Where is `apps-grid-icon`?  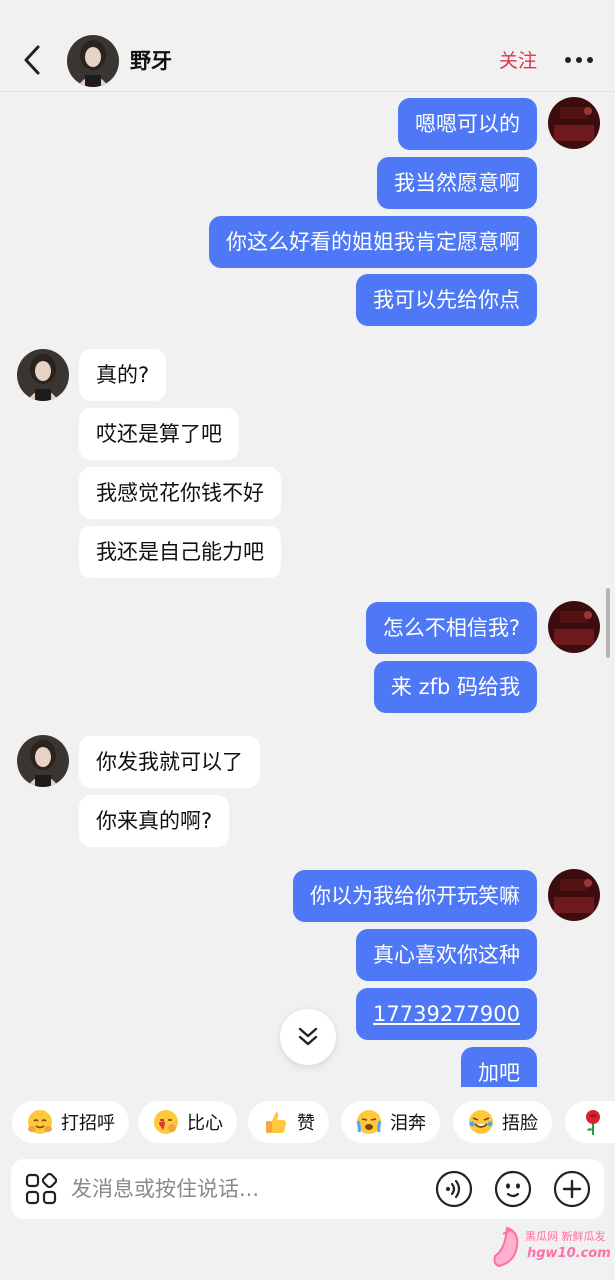 apps-grid-icon is located at coordinates (41, 1189).